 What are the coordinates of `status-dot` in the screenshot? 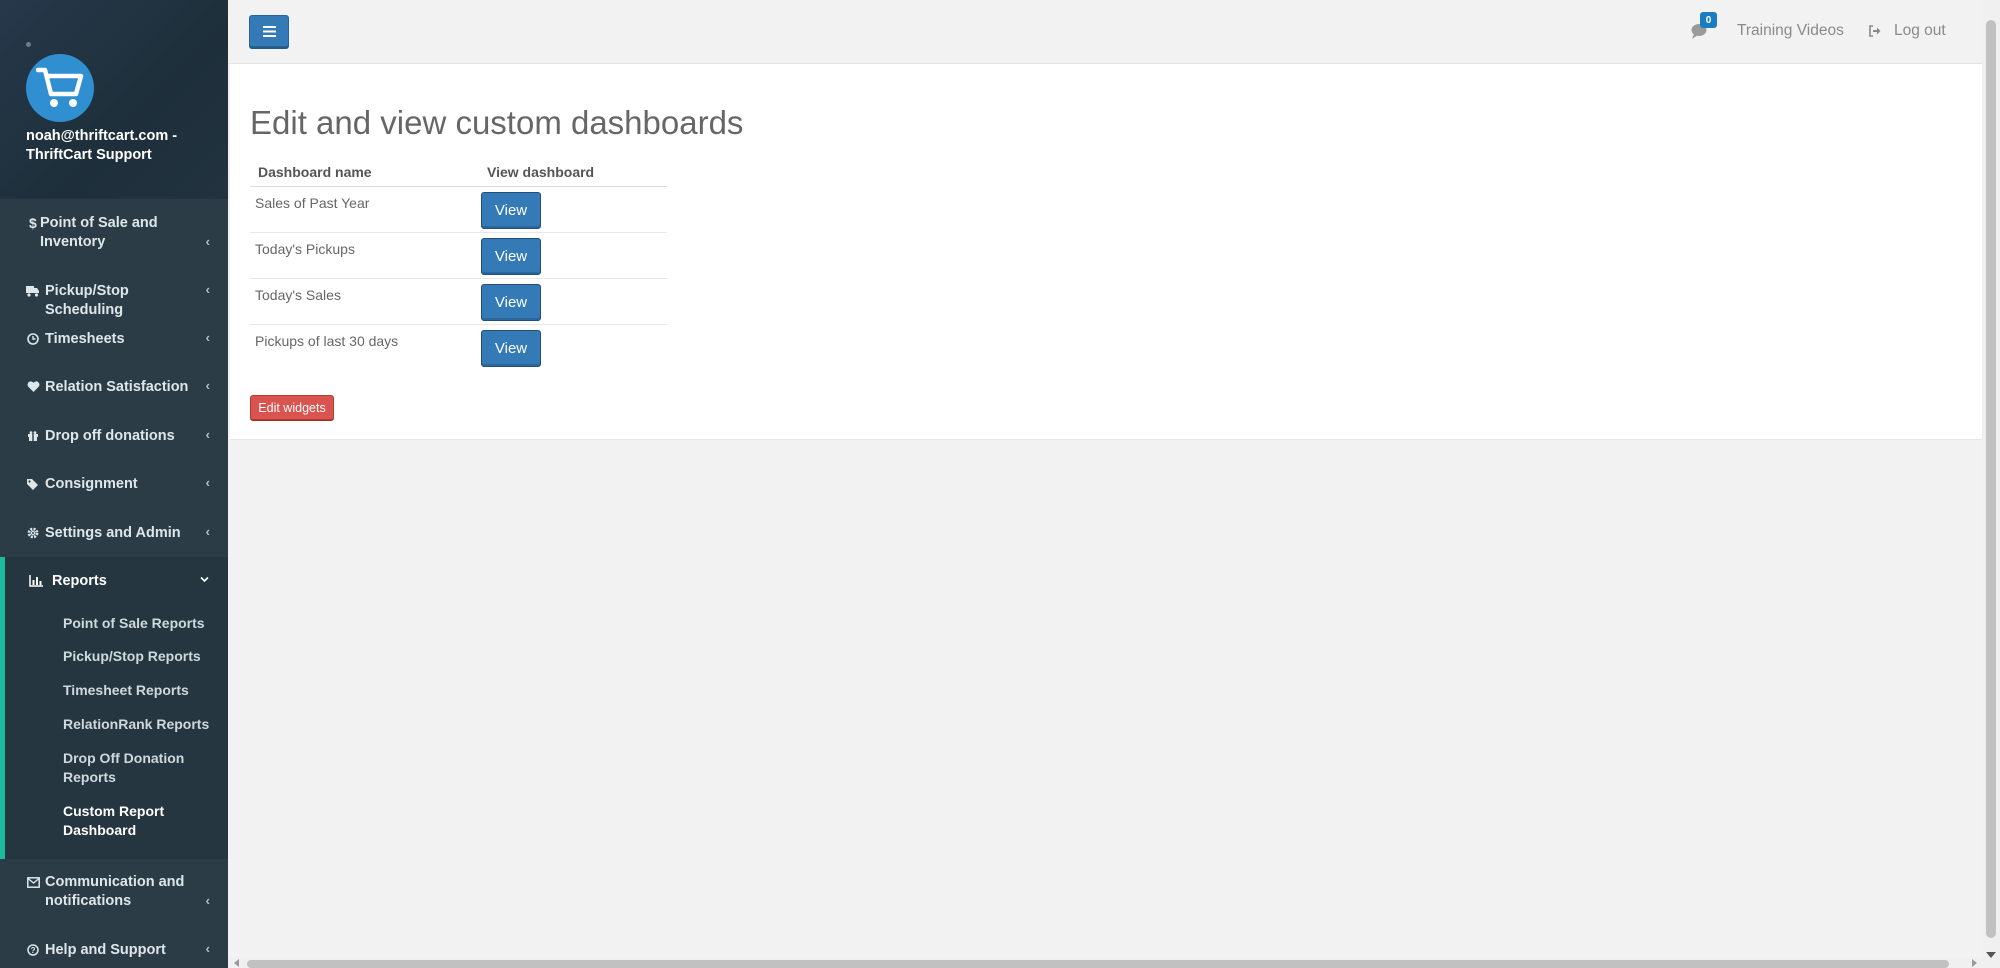 It's located at (28, 44).